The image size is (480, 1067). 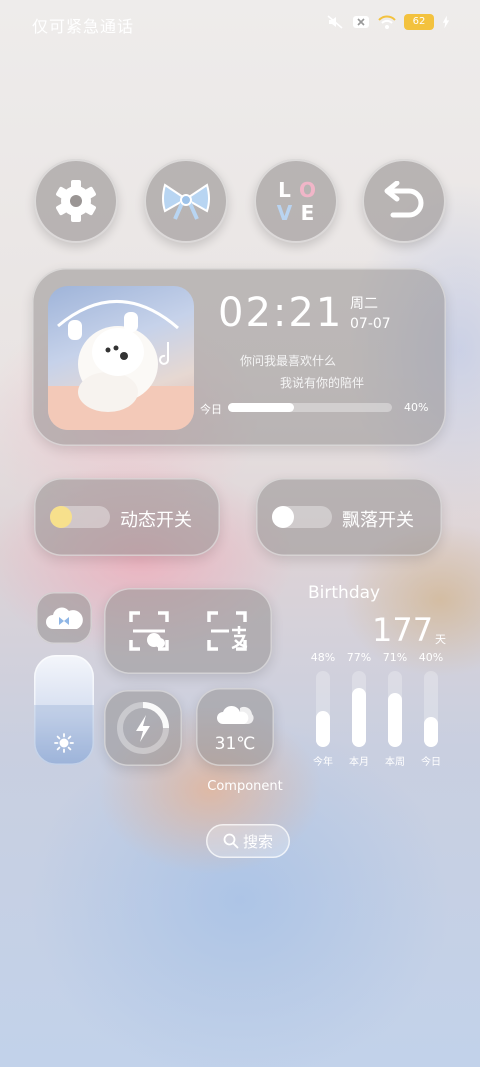 What do you see at coordinates (446, 22) in the screenshot?
I see `charging-bolt-icon` at bounding box center [446, 22].